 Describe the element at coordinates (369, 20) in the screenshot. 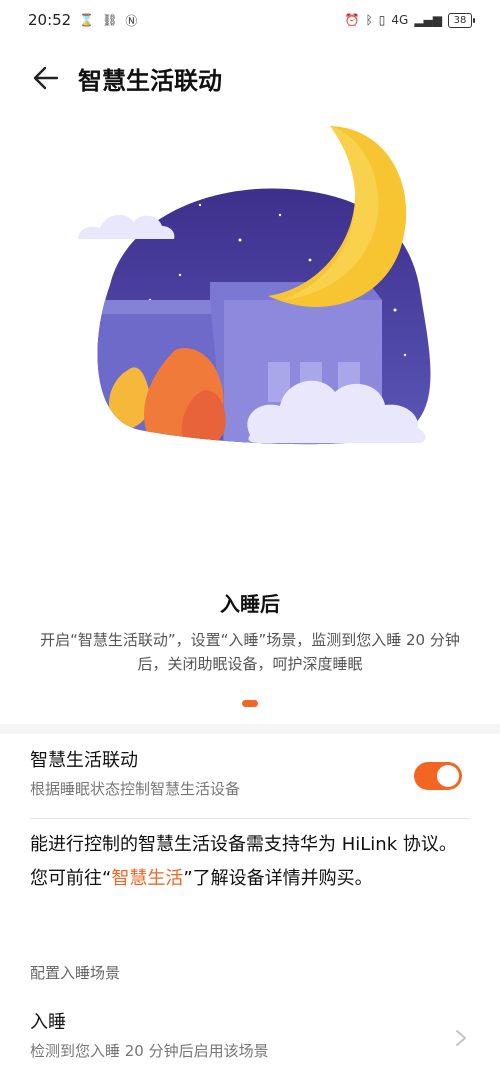

I see `bluetooth-icon: ᛒ` at that location.